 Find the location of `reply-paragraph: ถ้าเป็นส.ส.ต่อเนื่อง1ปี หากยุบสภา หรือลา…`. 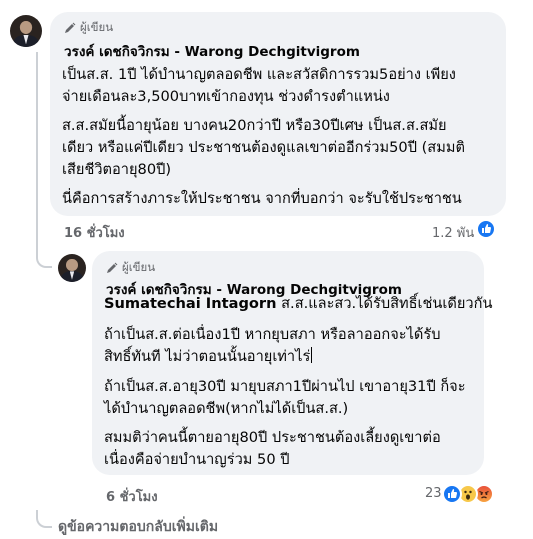

reply-paragraph: ถ้าเป็นส.ส.ต่อเนื่อง1ปี หากยุบสภา หรือลา… is located at coordinates (272, 346).